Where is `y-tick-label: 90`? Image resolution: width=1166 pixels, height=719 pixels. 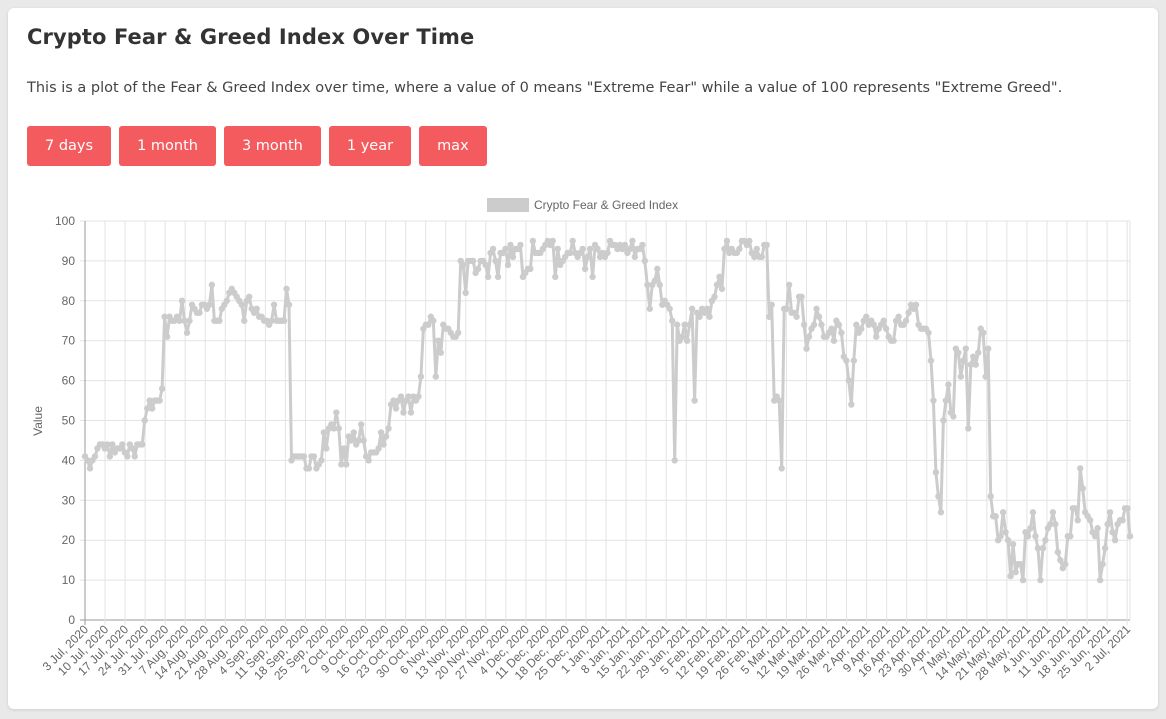
y-tick-label: 90 is located at coordinates (69, 261).